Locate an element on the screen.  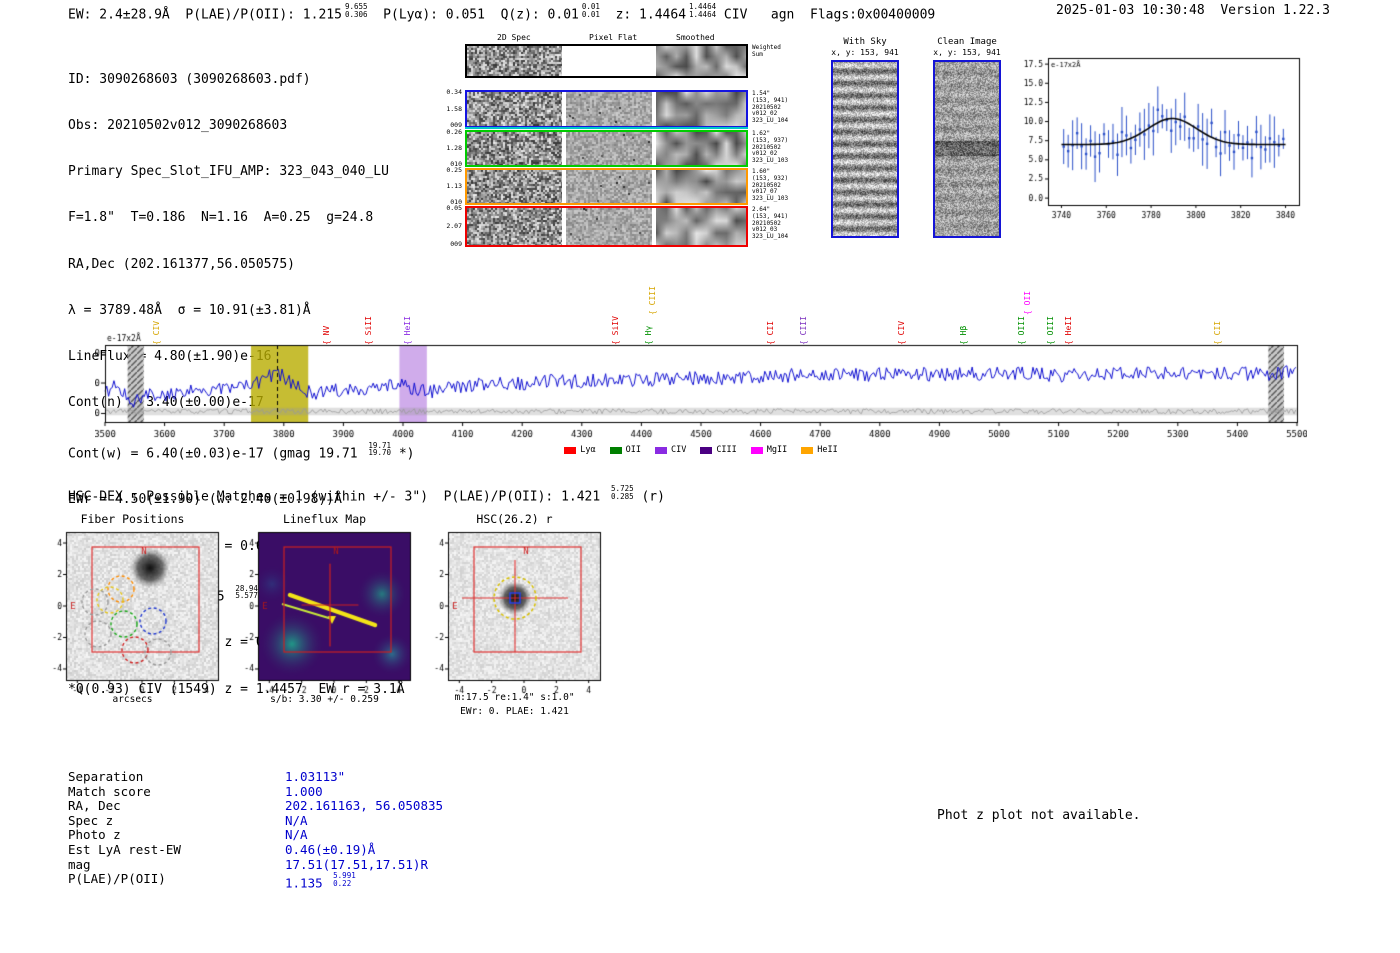
hsc-cutout-panel is located at coordinates (514, 611).